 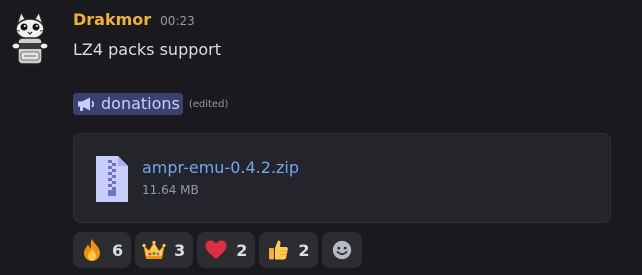 What do you see at coordinates (147, 49) in the screenshot?
I see `message-text: LZ4 packs support` at bounding box center [147, 49].